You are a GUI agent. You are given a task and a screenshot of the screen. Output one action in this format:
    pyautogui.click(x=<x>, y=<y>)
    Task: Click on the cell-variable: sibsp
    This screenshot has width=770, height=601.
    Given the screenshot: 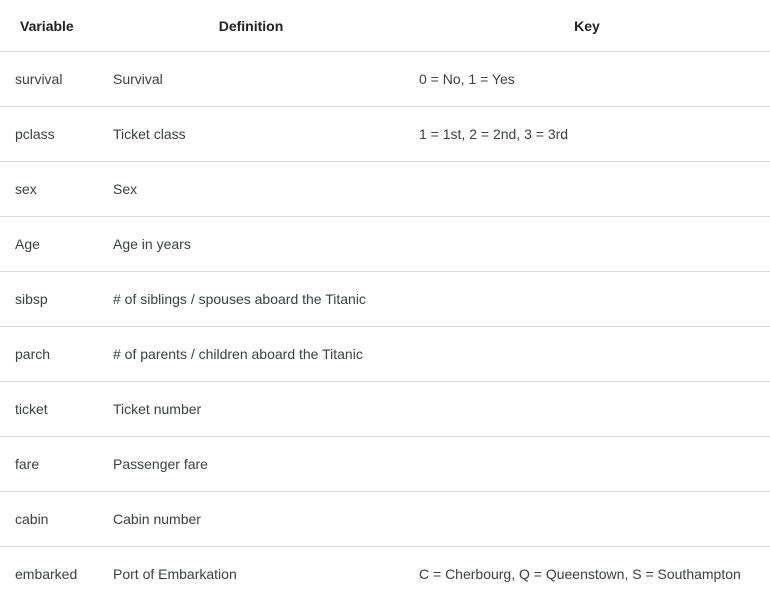 What is the action you would take?
    pyautogui.click(x=49, y=299)
    